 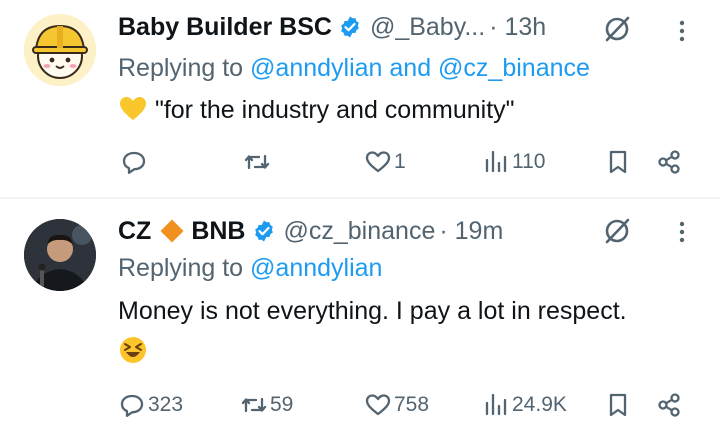 I want to click on like-button: 758, so click(x=396, y=405).